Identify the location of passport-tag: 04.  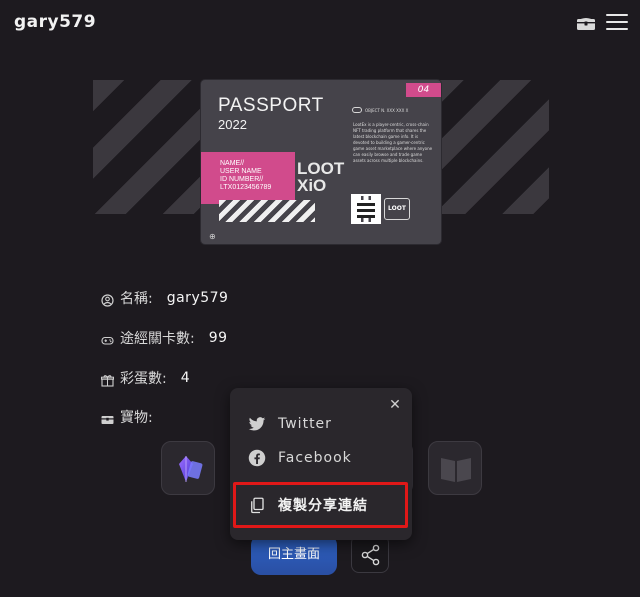
(423, 90).